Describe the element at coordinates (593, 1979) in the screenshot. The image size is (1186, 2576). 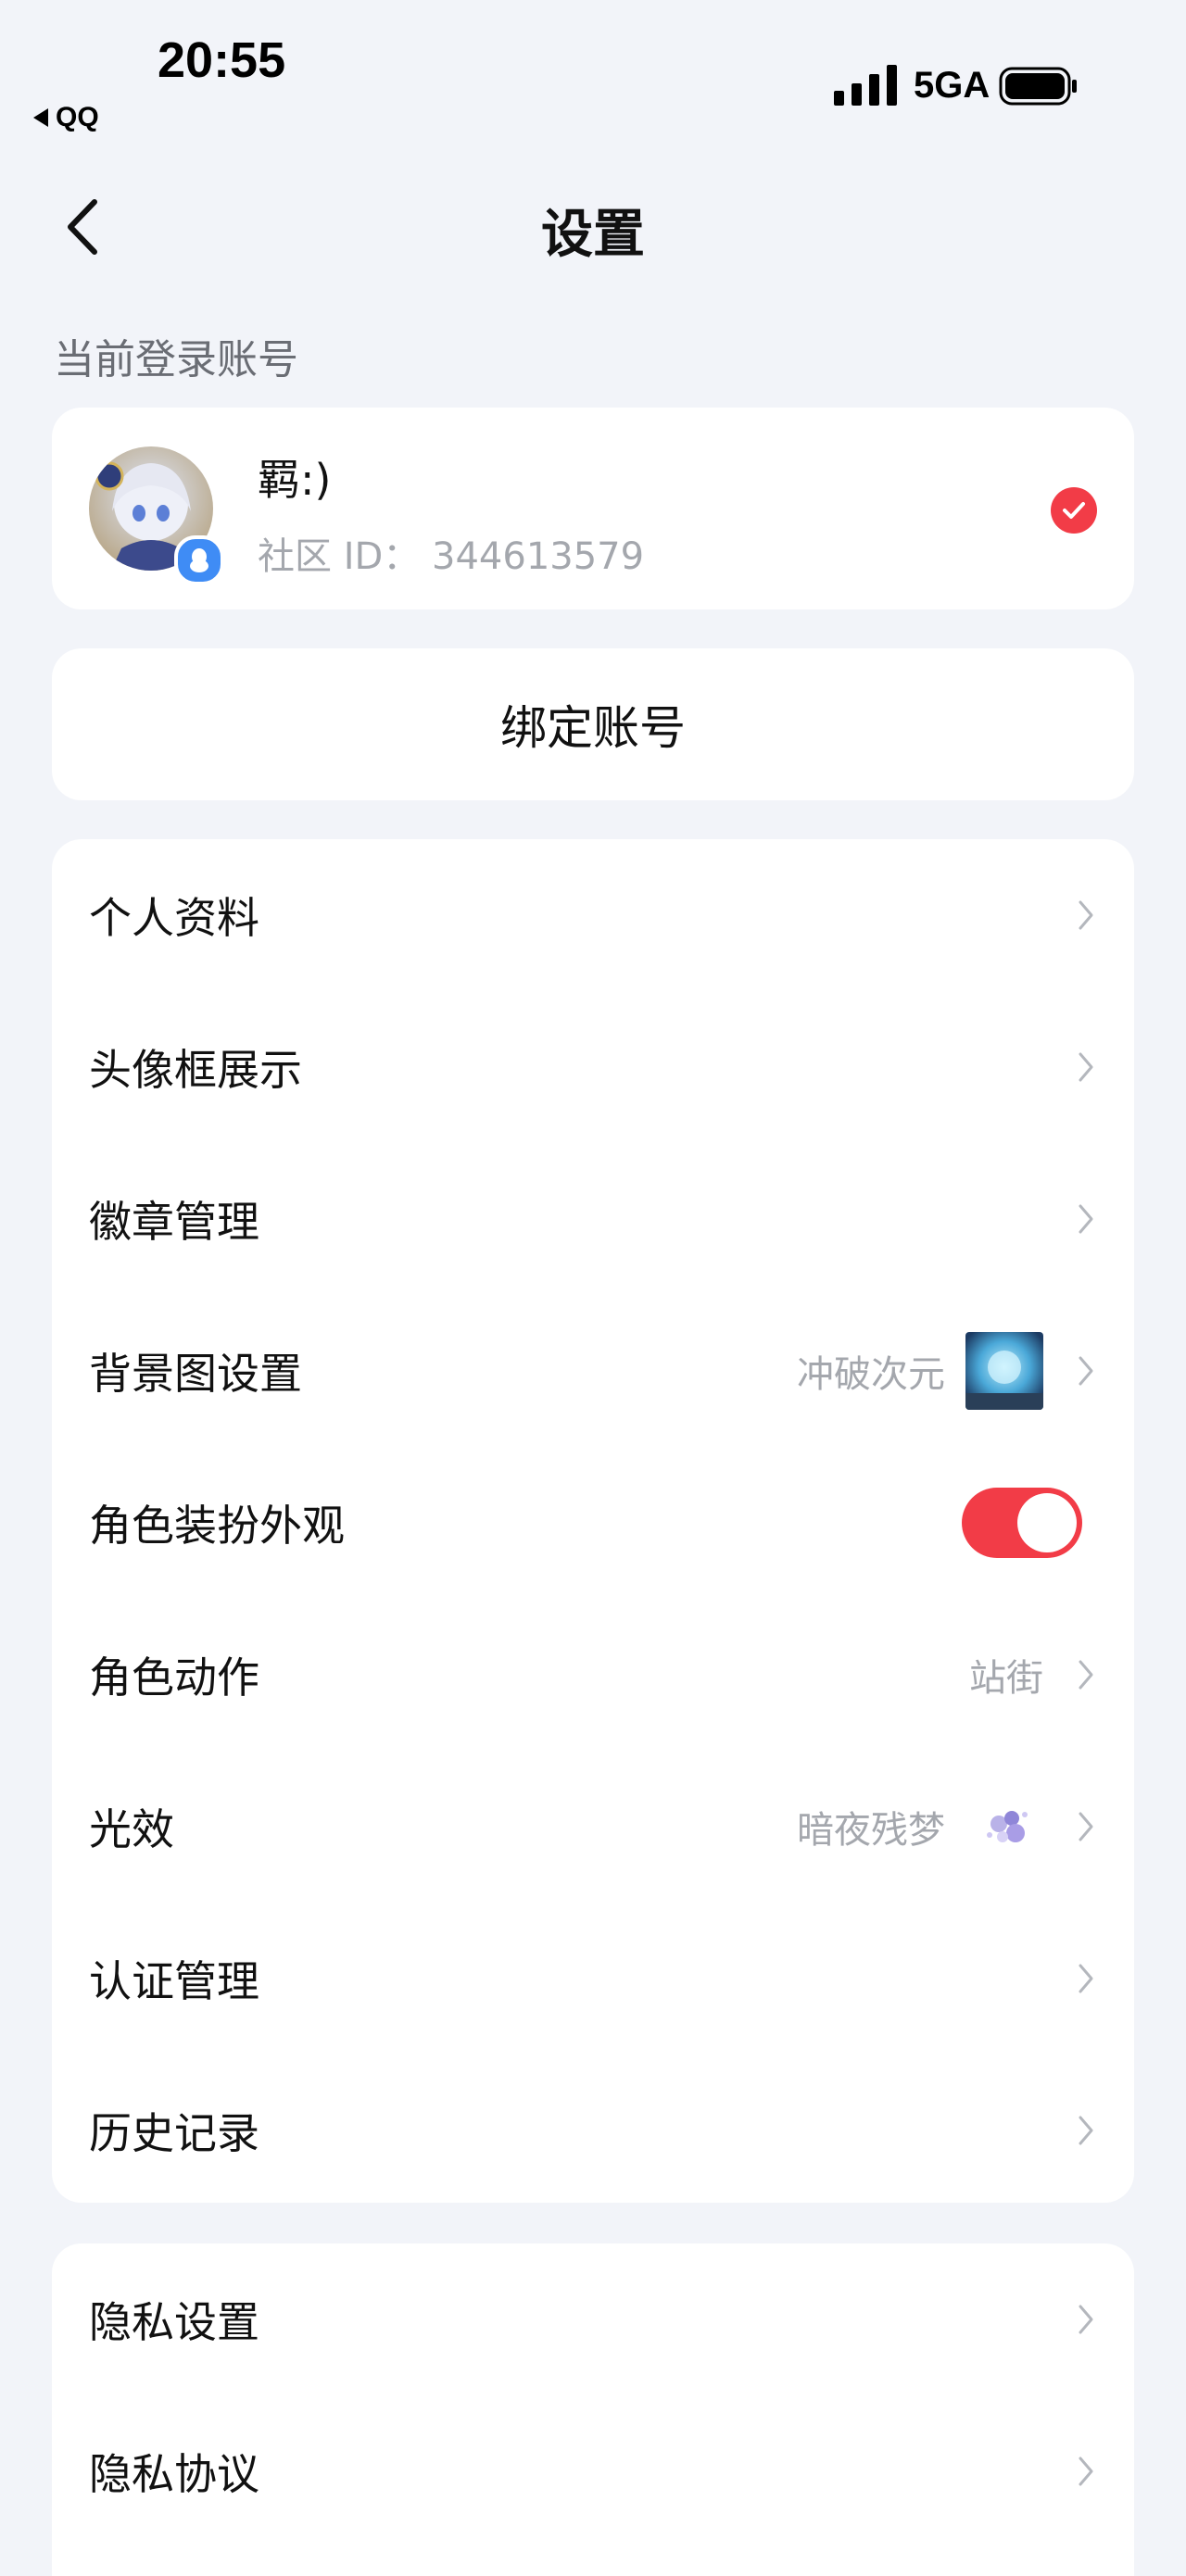
I see `menu-item-verification: 认证管理` at that location.